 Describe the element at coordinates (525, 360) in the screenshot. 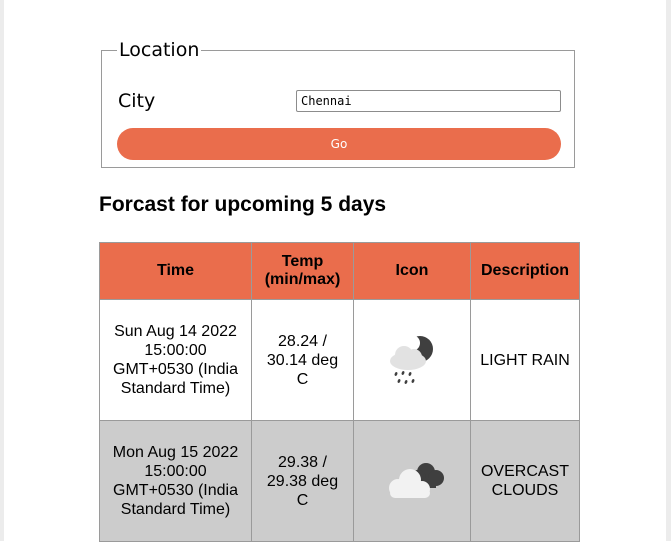

I see `description-cell: LIGHT RAIN` at that location.